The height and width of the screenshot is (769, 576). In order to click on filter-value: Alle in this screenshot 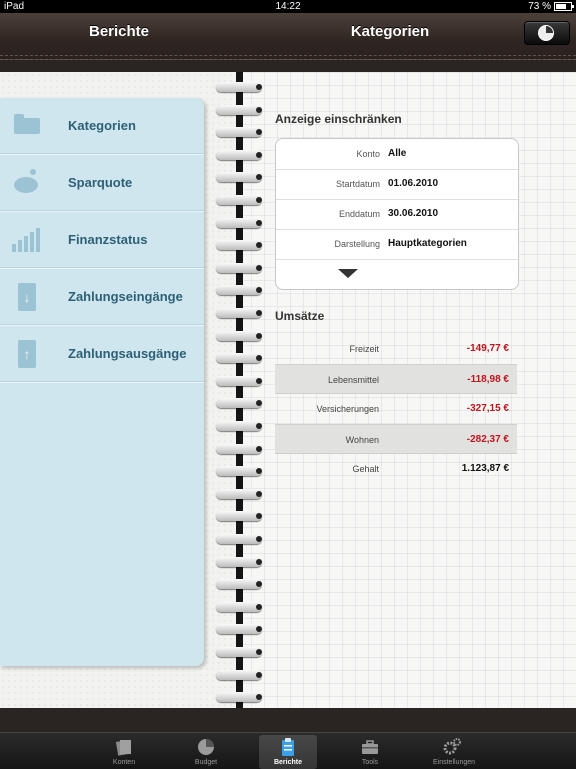, I will do `click(397, 153)`.